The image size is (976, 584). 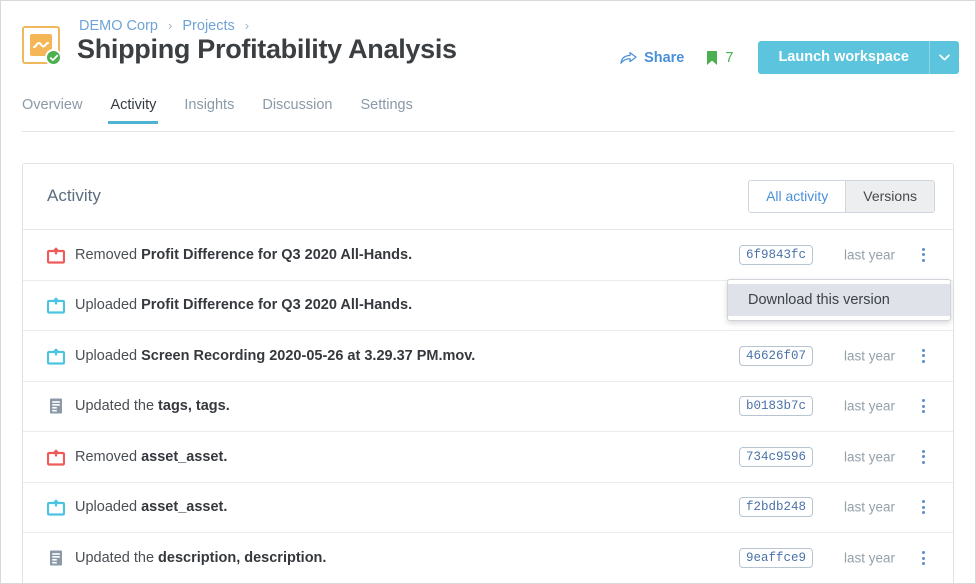 I want to click on page-title: Shipping Profitability Analysis, so click(x=267, y=49).